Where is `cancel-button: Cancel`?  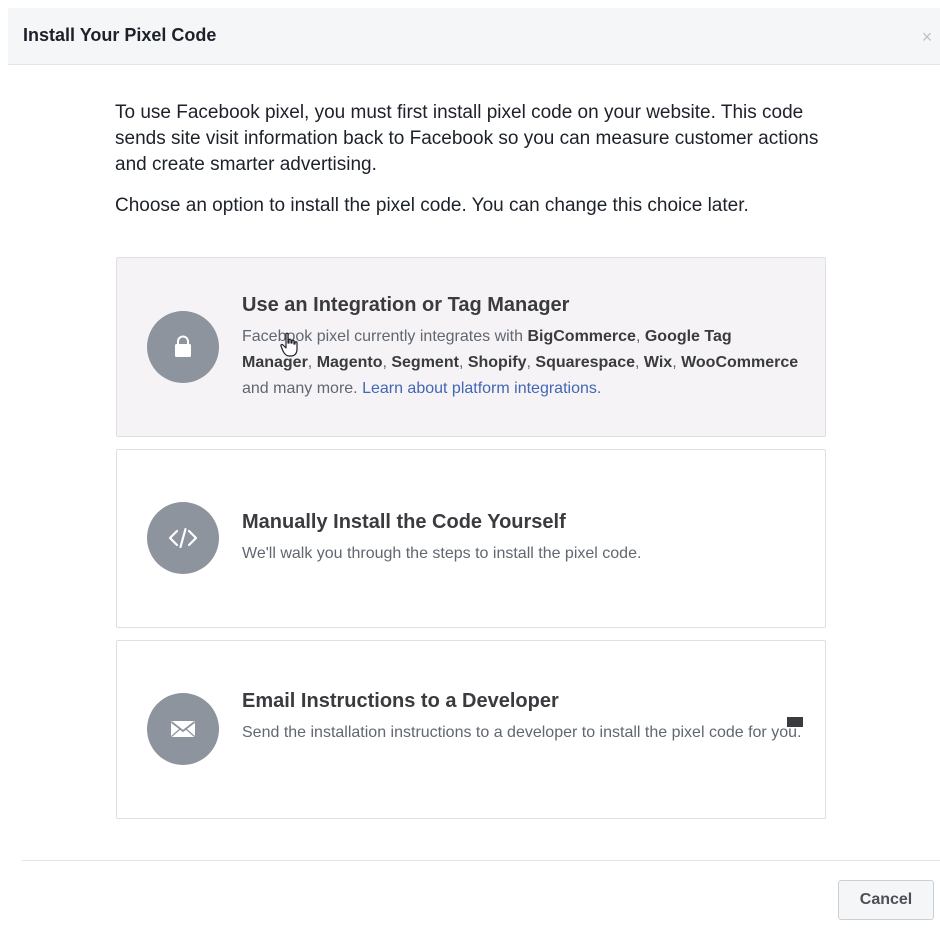 cancel-button: Cancel is located at coordinates (886, 900).